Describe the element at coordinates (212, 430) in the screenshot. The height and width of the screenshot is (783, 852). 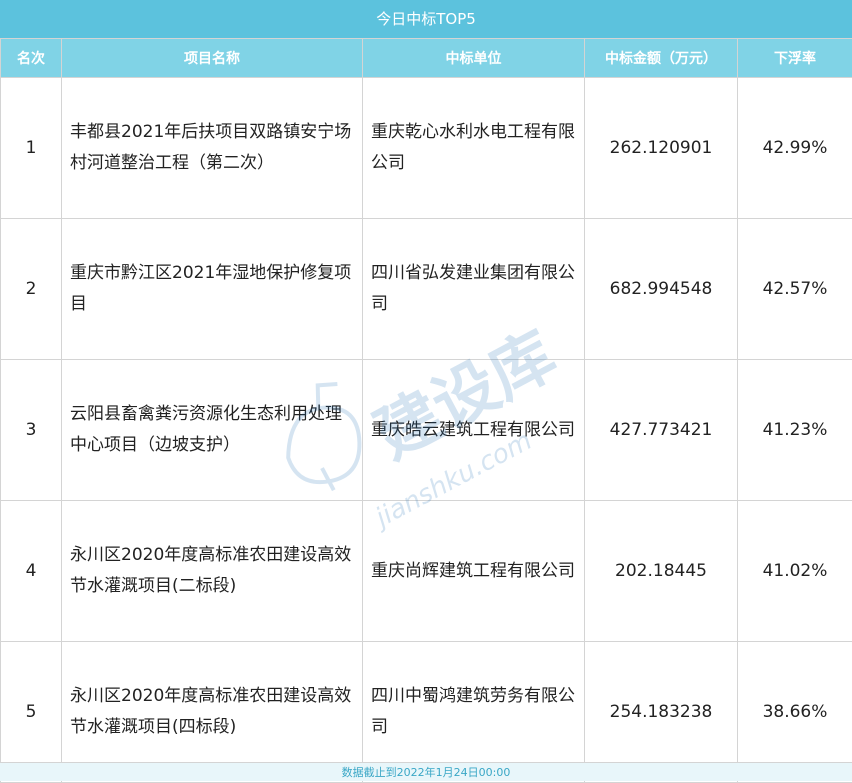
I see `project-name-cell: 云阳县畜禽粪污资源化生态利用处理中心项目（边坡支护）` at that location.